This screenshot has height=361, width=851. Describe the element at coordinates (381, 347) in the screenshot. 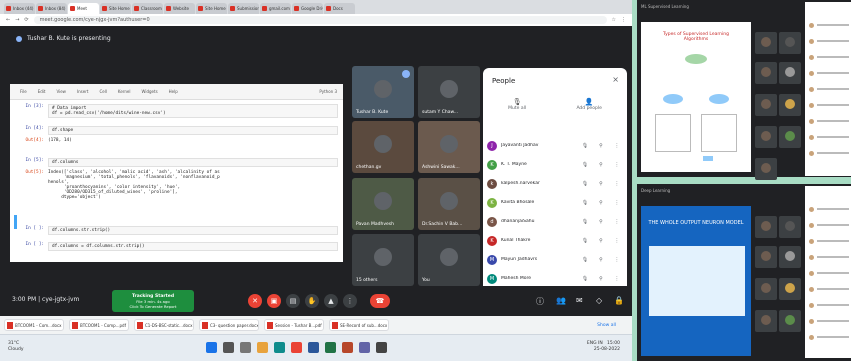

I see `store-icon` at that location.